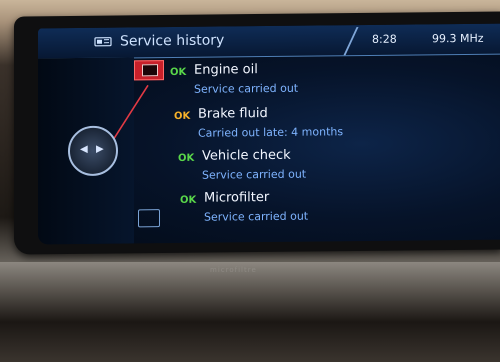 Image resolution: width=500 pixels, height=362 pixels. Describe the element at coordinates (246, 155) in the screenshot. I see `item-name: Vehicle check` at that location.